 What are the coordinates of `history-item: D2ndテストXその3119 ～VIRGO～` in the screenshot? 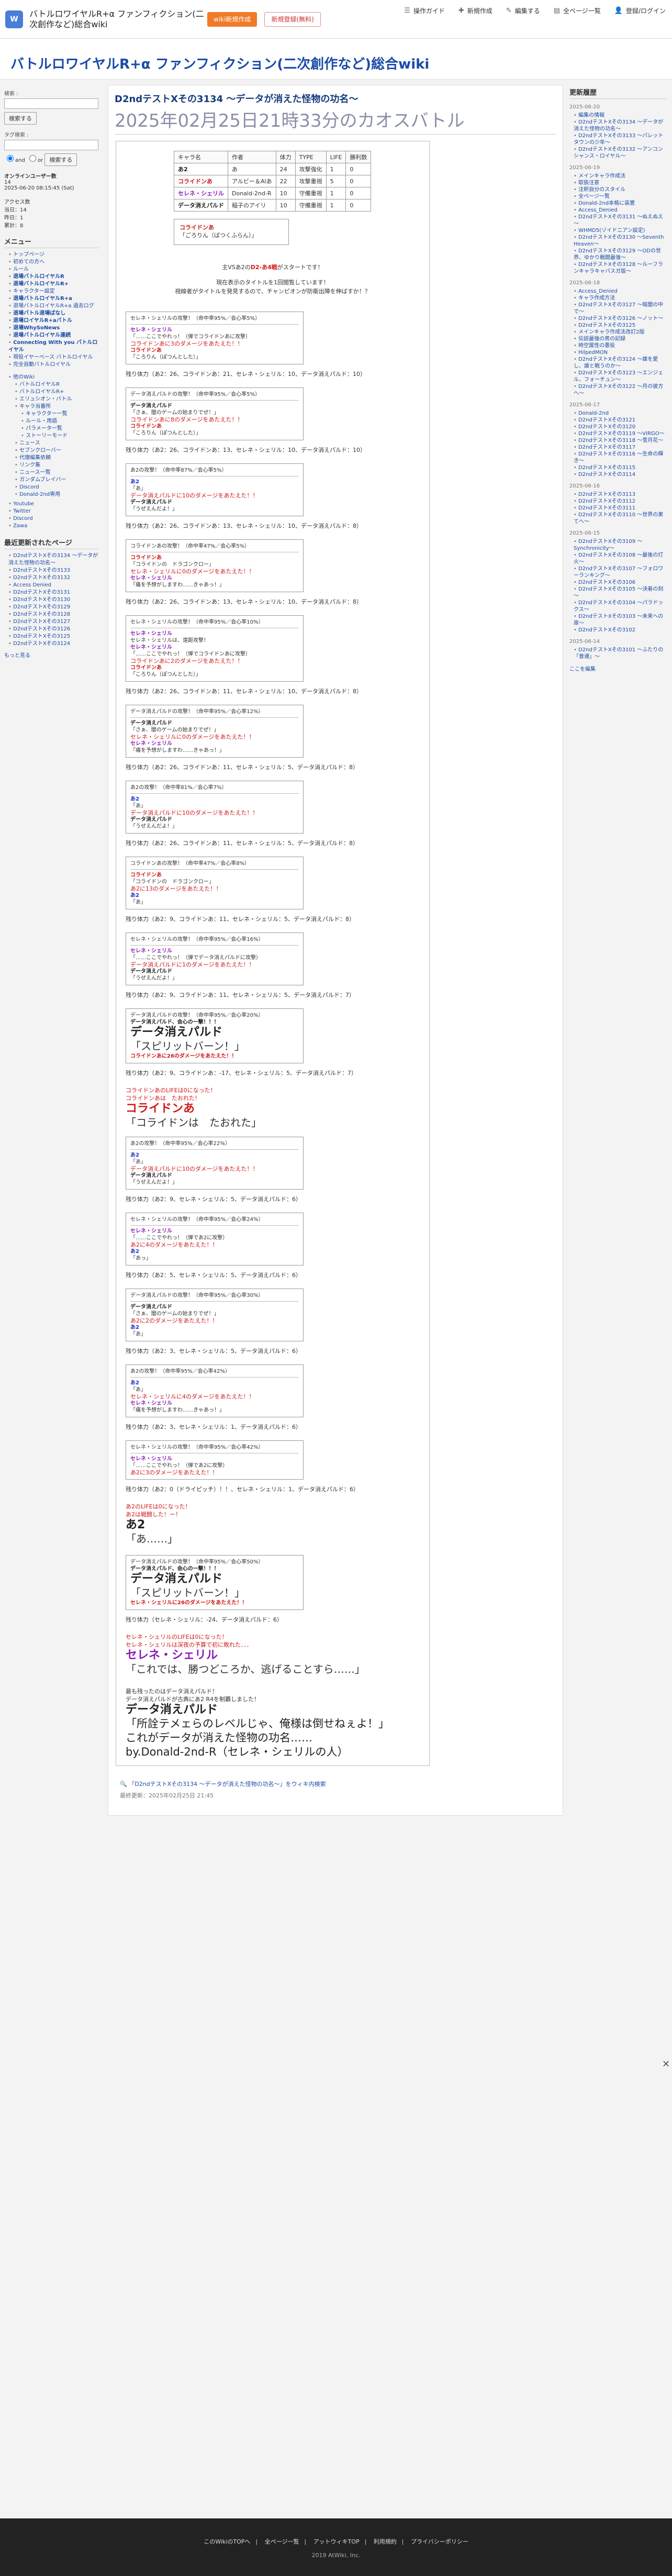 It's located at (620, 433).